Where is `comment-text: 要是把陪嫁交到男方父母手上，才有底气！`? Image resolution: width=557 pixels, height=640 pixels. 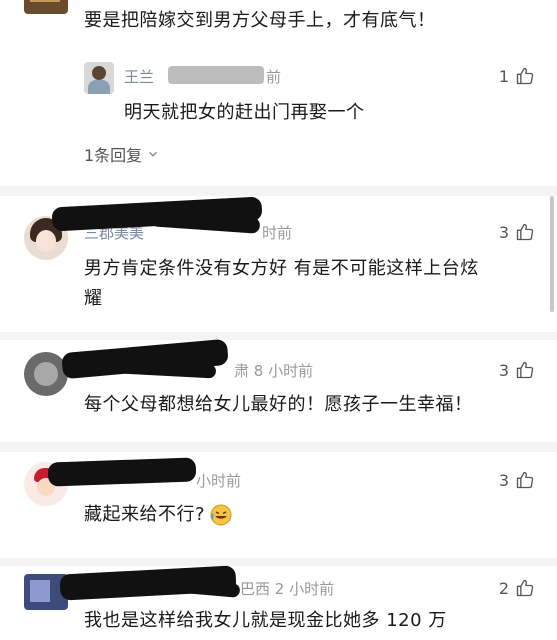 comment-text: 要是把陪嫁交到男方父母手上，才有底气！ is located at coordinates (260, 20).